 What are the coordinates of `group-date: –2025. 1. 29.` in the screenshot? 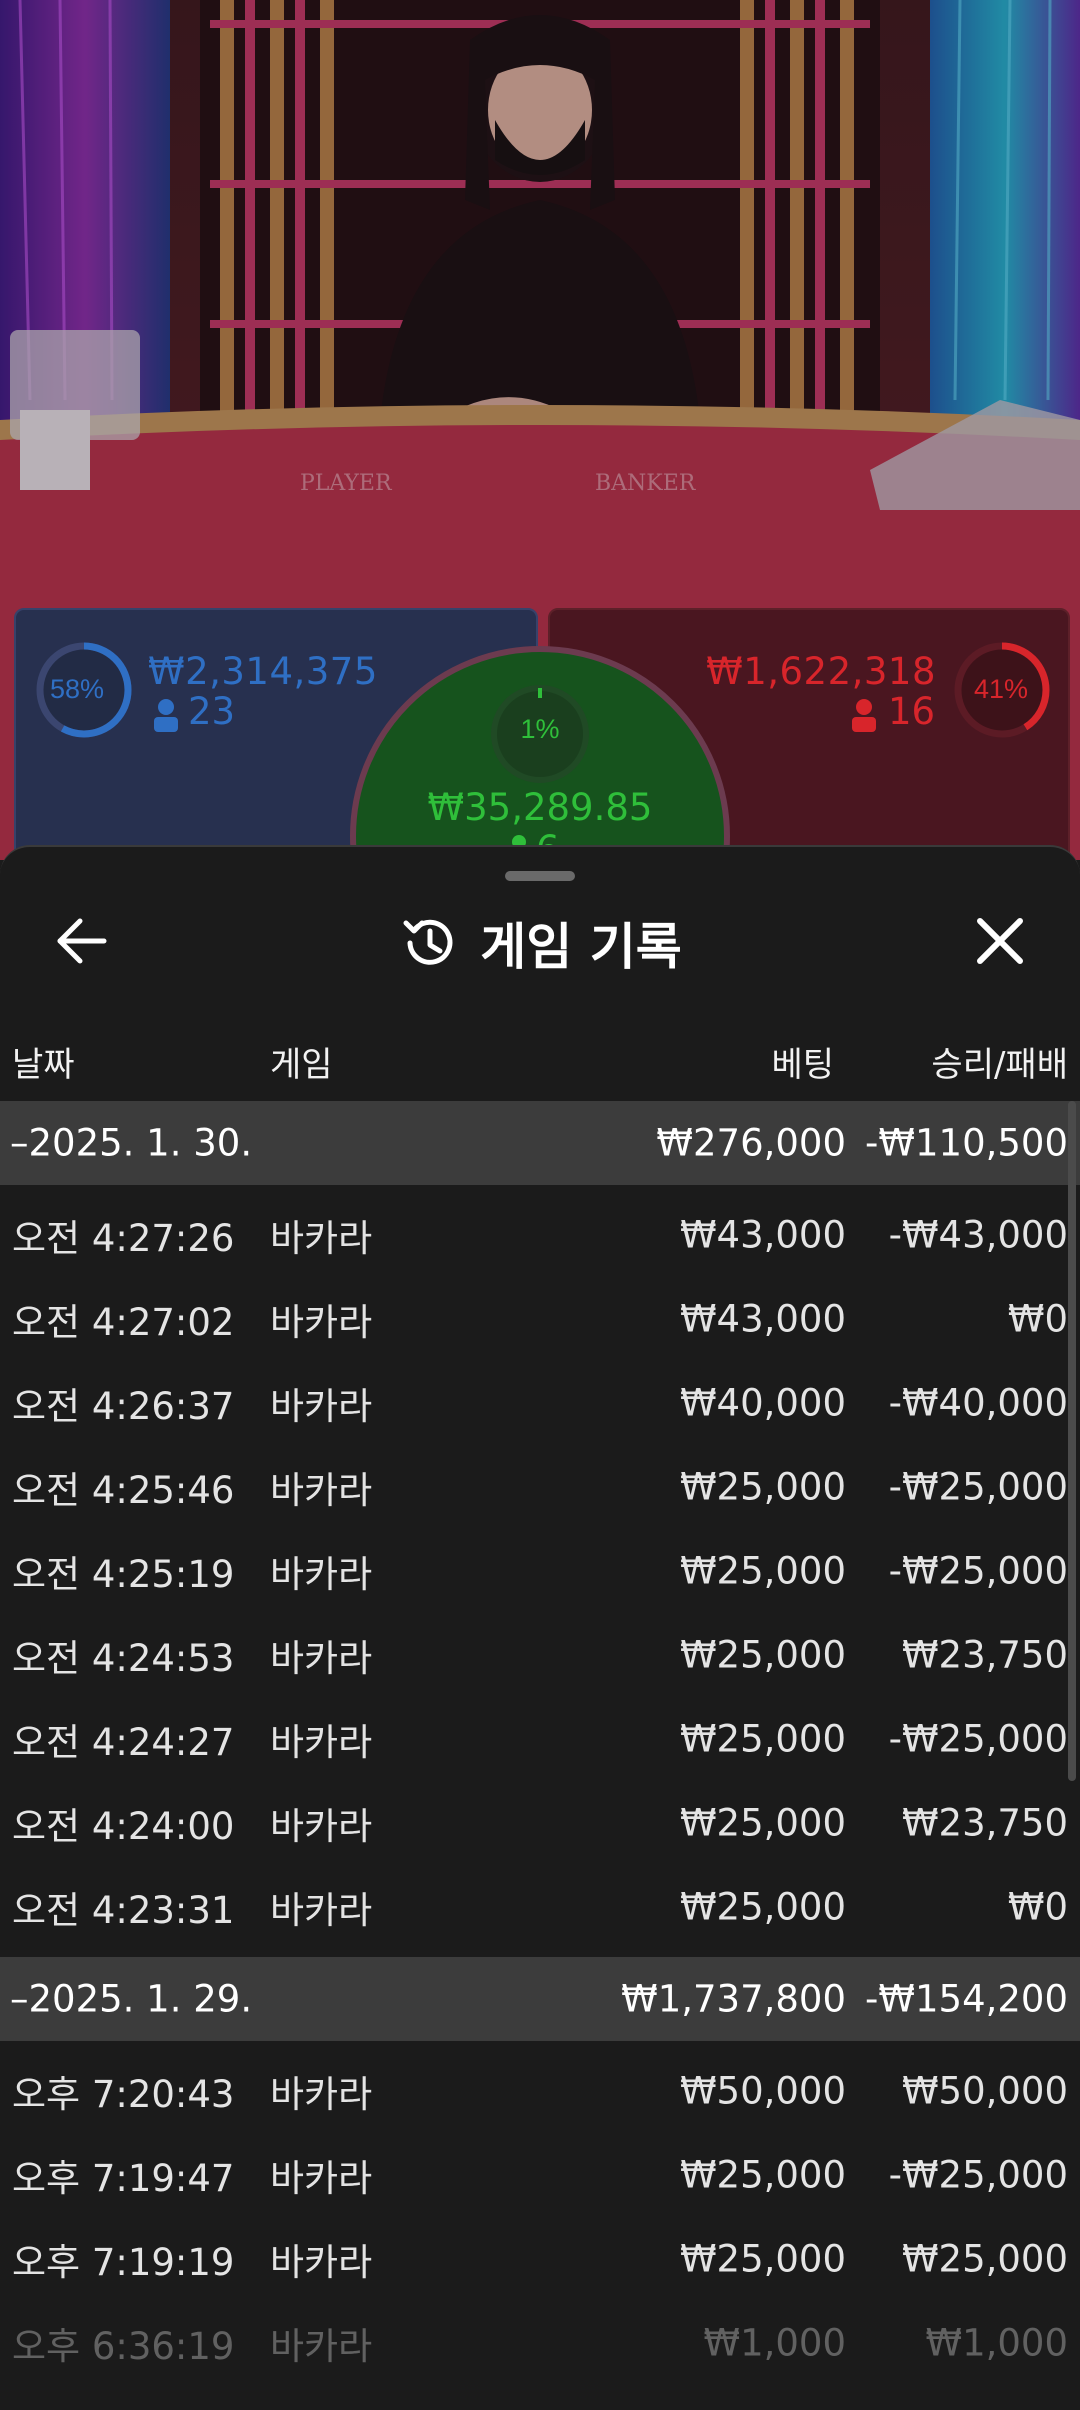 It's located at (131, 1999).